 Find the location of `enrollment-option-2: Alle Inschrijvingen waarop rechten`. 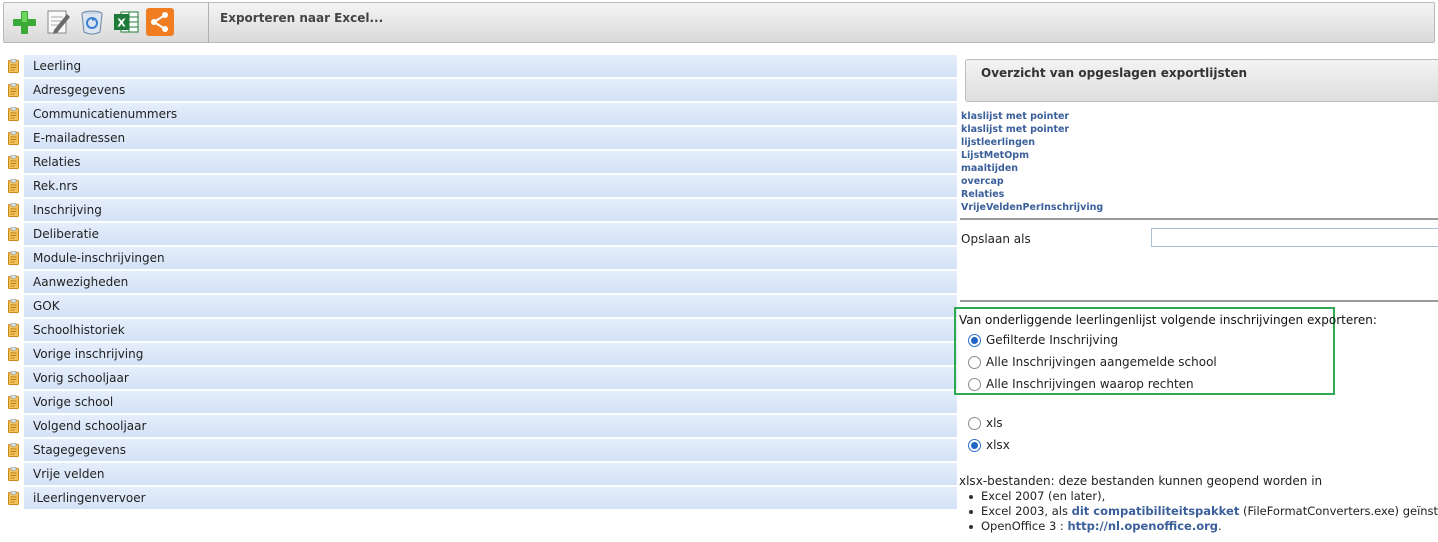

enrollment-option-2: Alle Inschrijvingen waarop rechten is located at coordinates (1081, 384).